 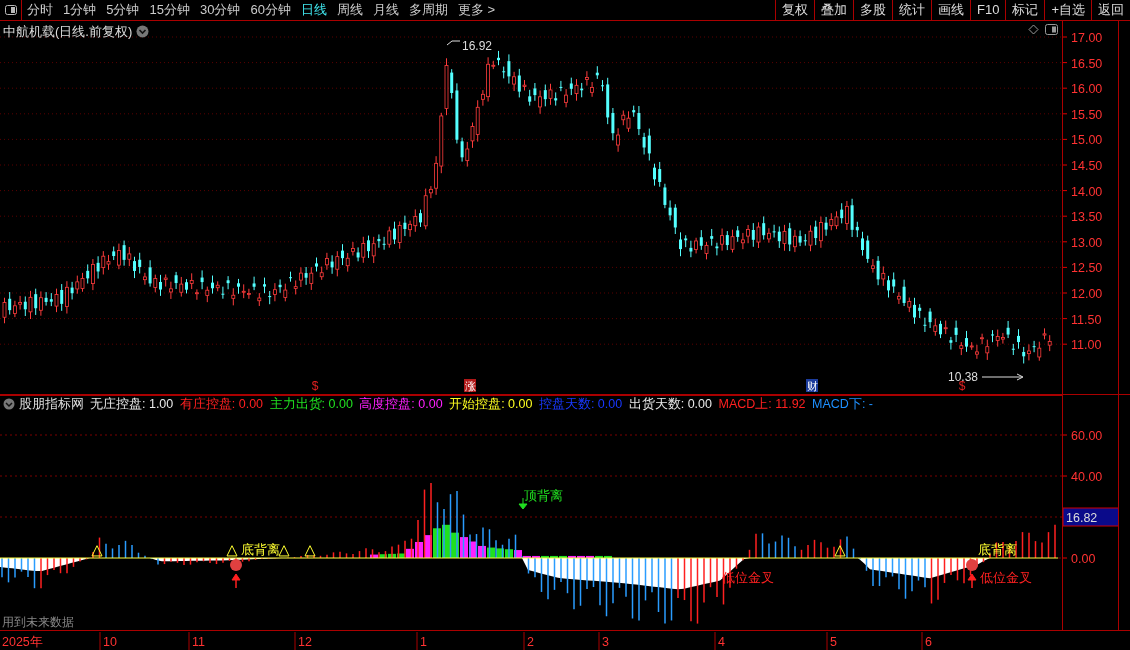 I want to click on diamond-icon, so click(x=1033, y=29).